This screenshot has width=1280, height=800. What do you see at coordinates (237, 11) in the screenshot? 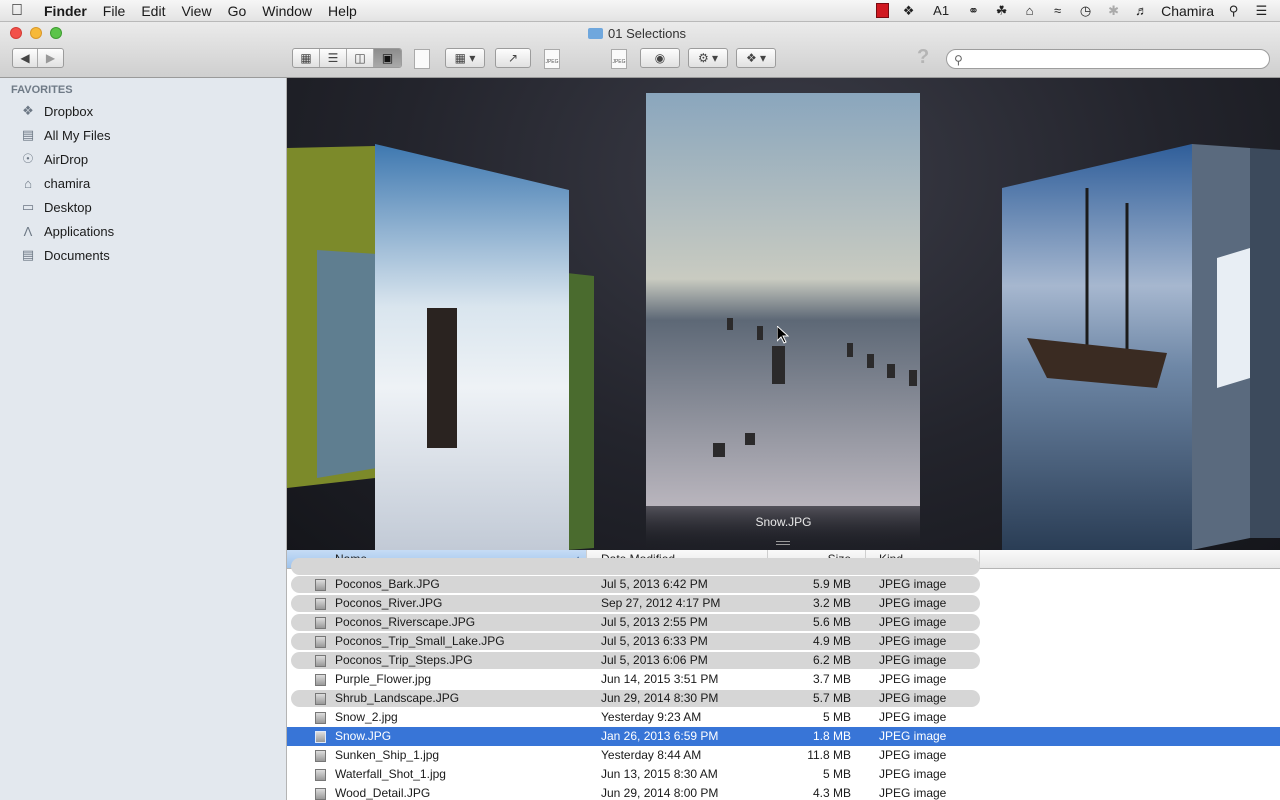
I see `menu-go: Go` at bounding box center [237, 11].